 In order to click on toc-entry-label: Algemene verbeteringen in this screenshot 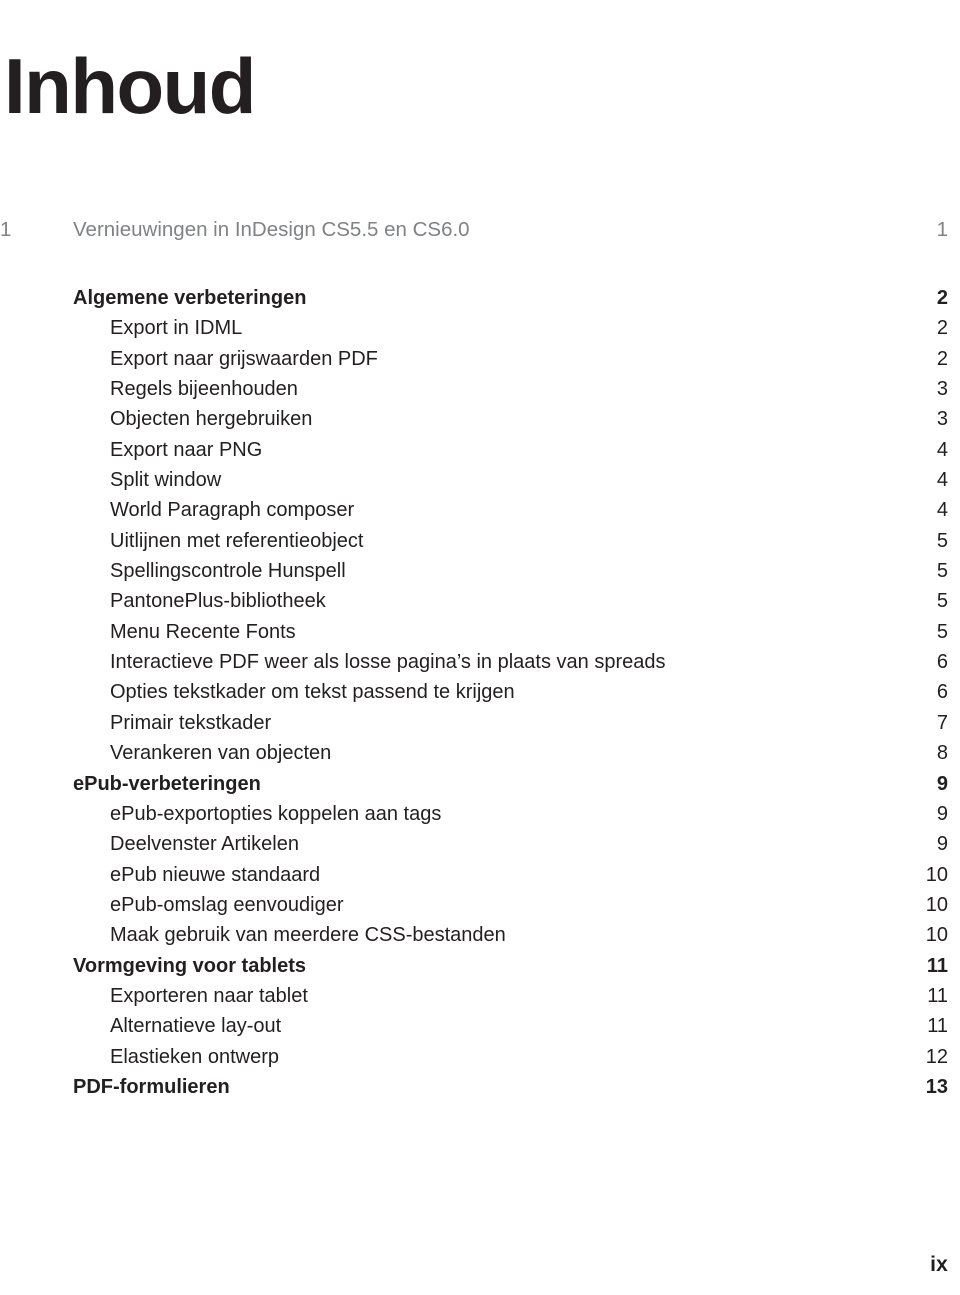, I will do `click(190, 298)`.